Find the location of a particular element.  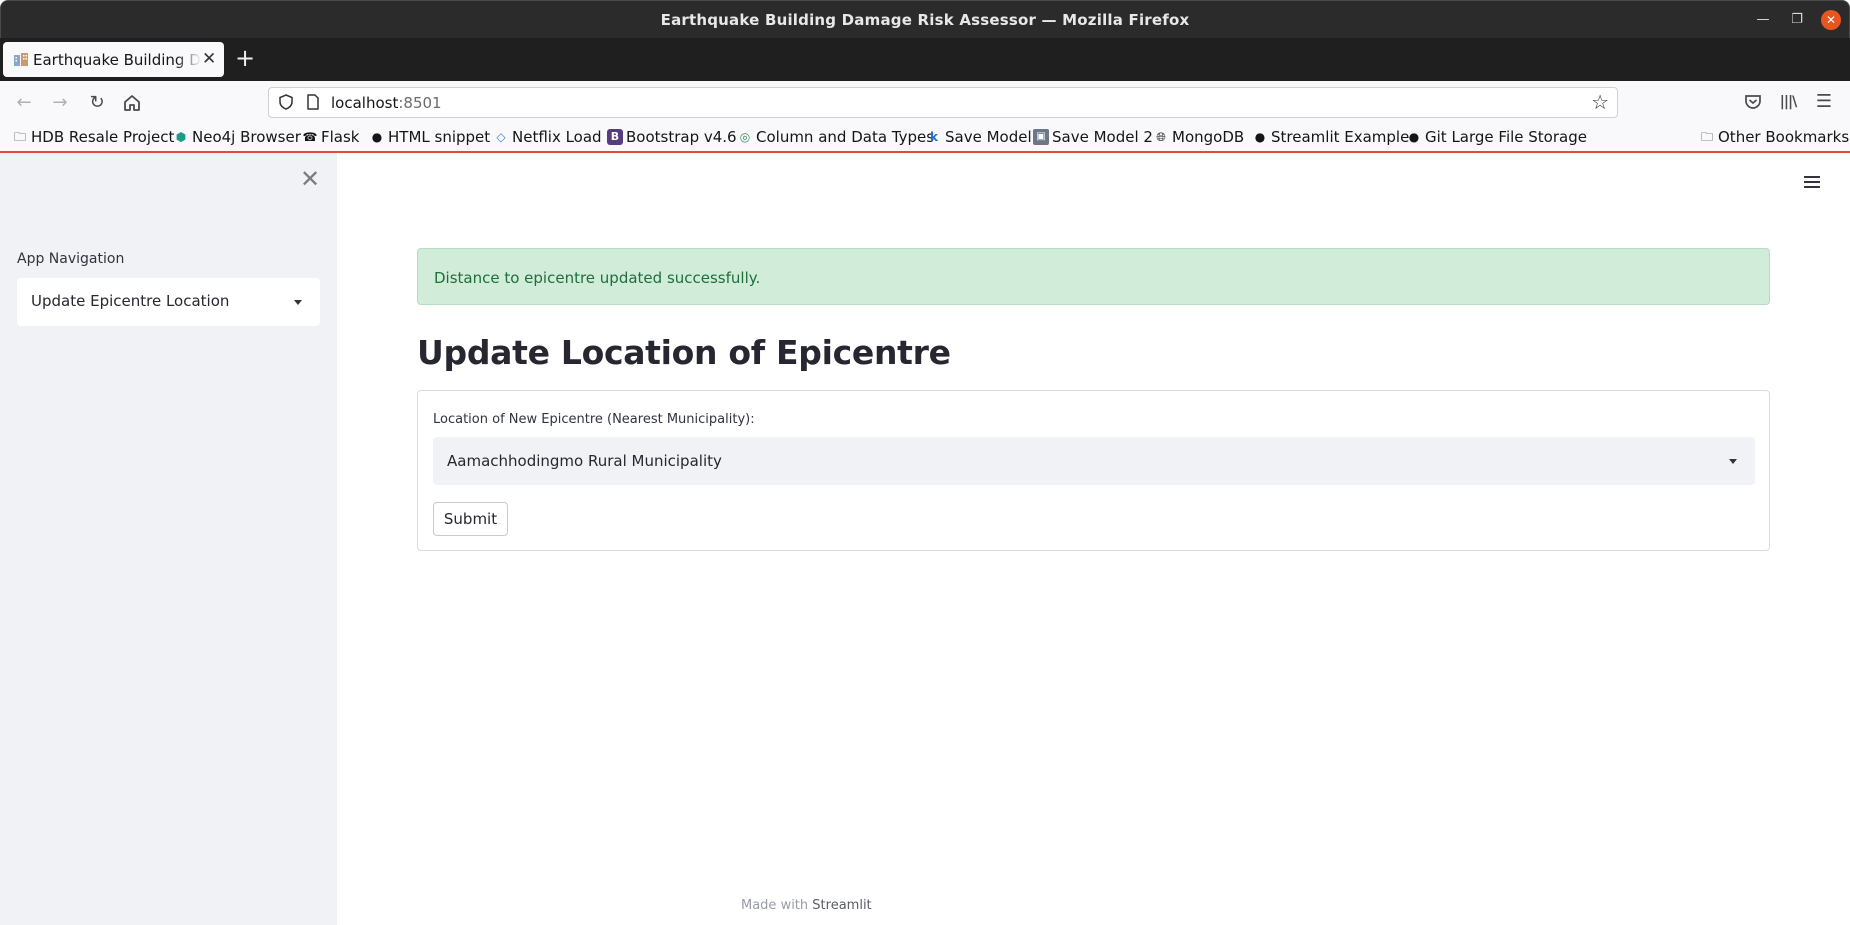

footer: Made with Streamlit is located at coordinates (806, 905).